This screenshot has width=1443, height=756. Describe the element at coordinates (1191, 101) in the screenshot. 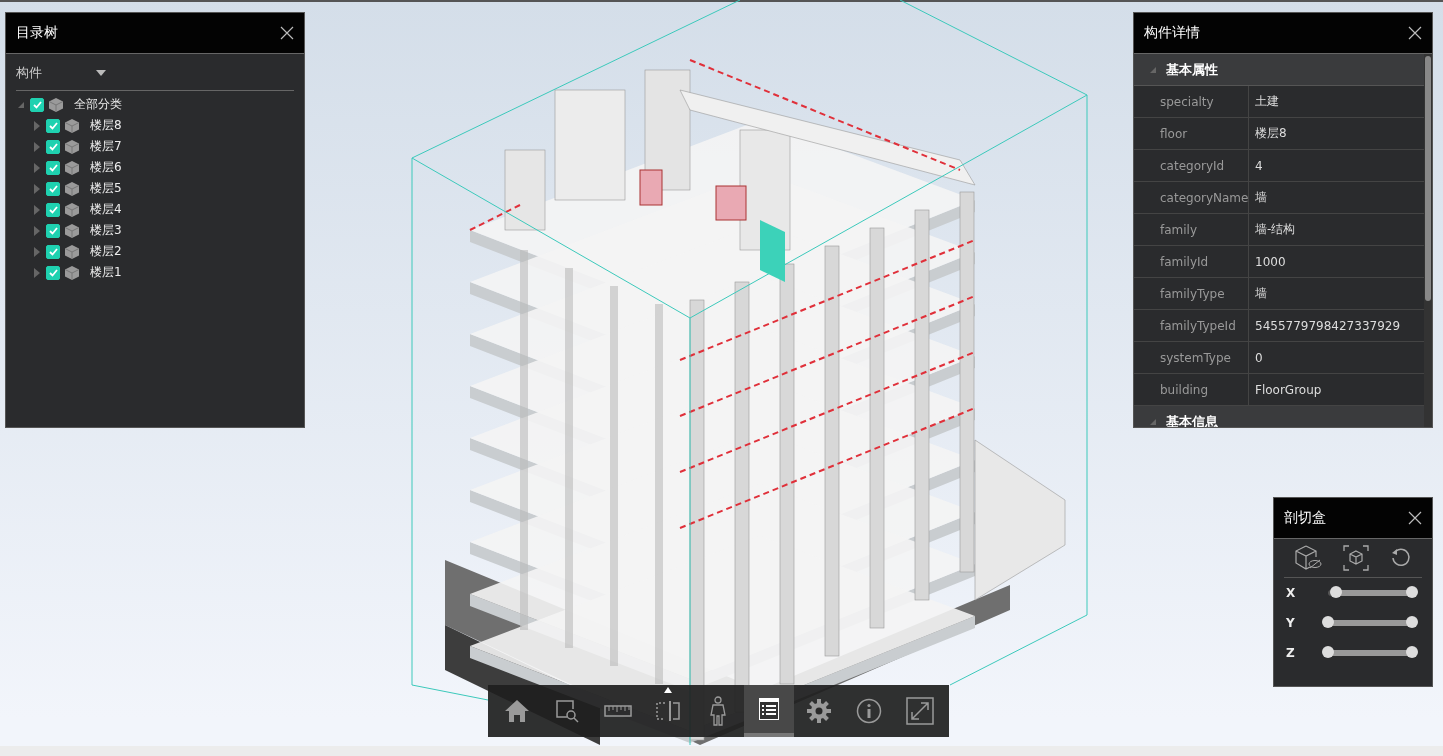

I see `property-name: specialty` at that location.